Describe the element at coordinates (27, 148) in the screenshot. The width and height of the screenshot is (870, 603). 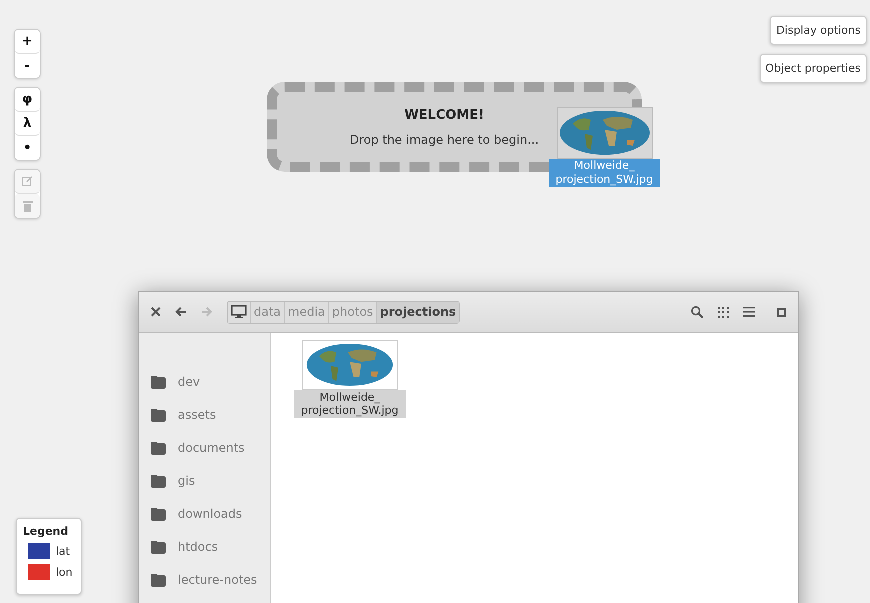
I see `map-control-button: •` at that location.